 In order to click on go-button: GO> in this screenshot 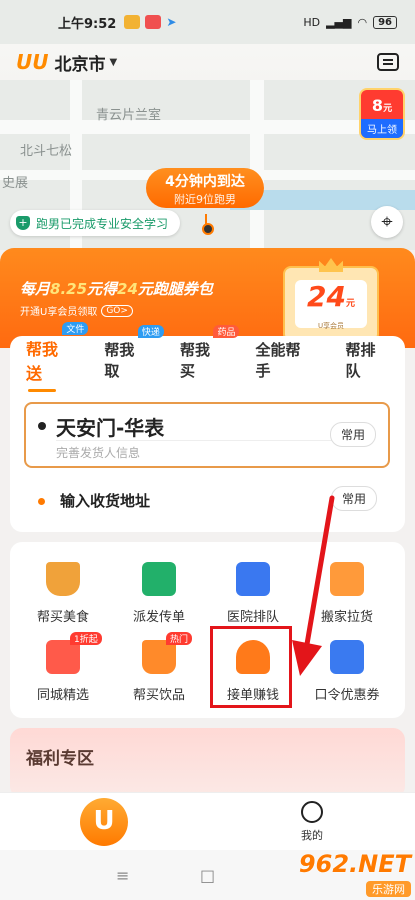, I will do `click(117, 310)`.